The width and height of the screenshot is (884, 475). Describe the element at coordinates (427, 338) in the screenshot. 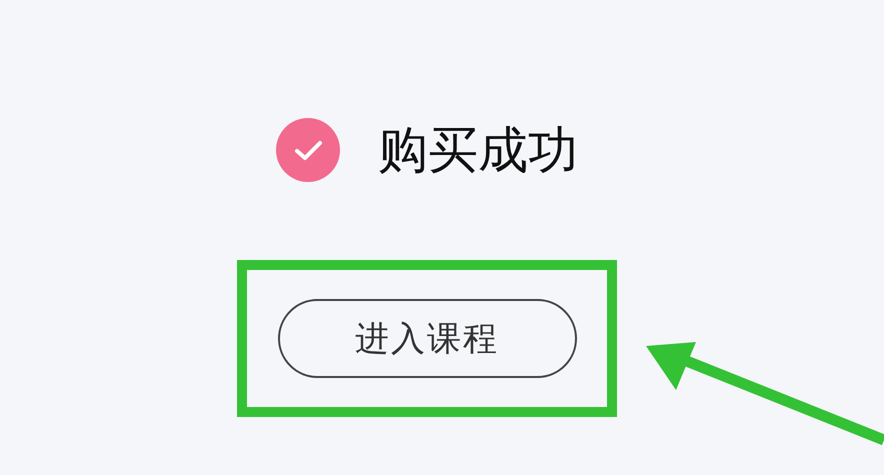

I see `enter-course-button: 进入课程` at that location.